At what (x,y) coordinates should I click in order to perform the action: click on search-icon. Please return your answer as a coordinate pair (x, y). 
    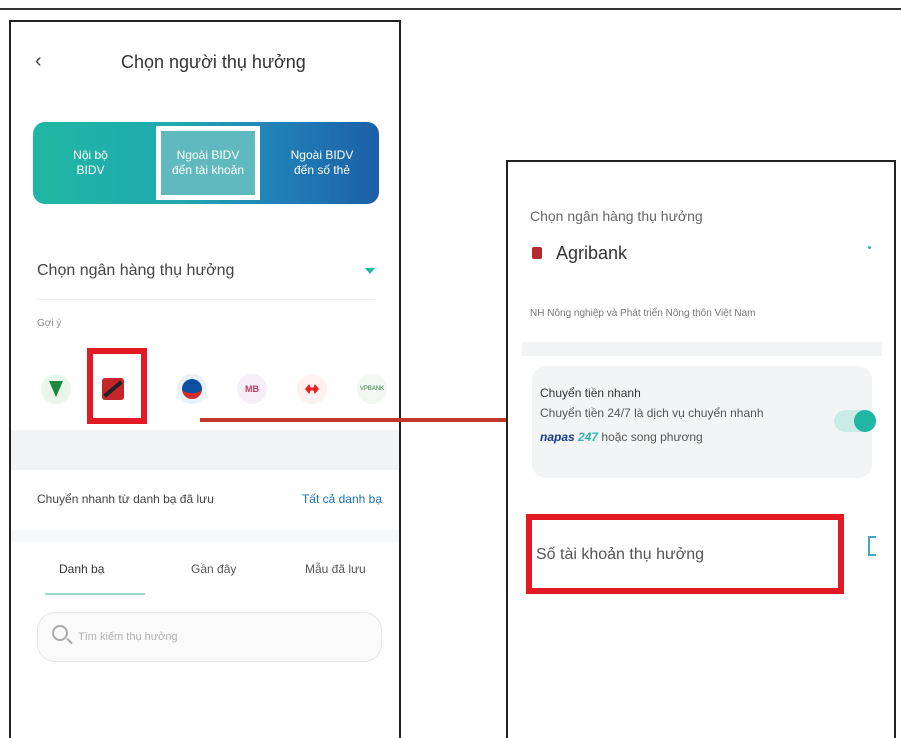
    Looking at the image, I should click on (60, 633).